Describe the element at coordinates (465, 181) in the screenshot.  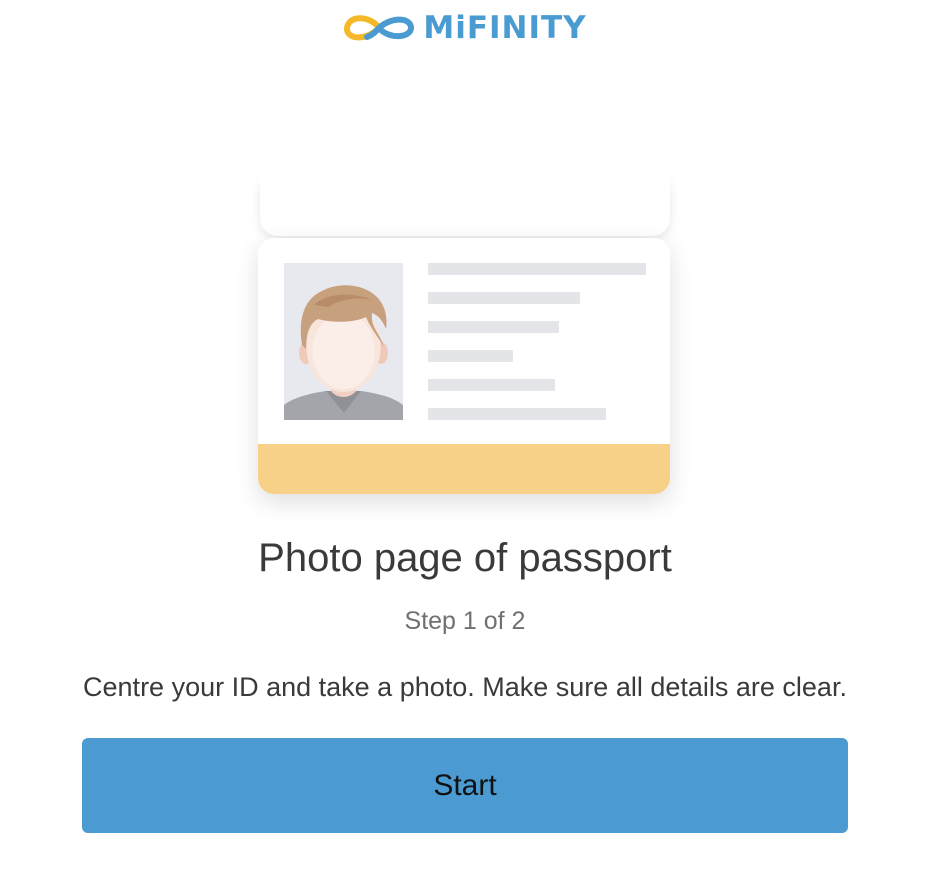
I see `passport-back-page-fade` at that location.